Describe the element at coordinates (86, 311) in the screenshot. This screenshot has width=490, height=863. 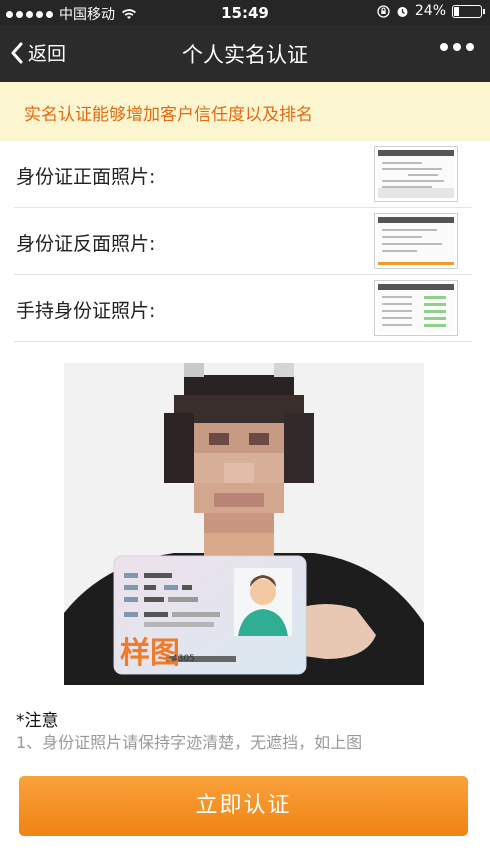
I see `photo-row-label: 手持身份证照片:` at that location.